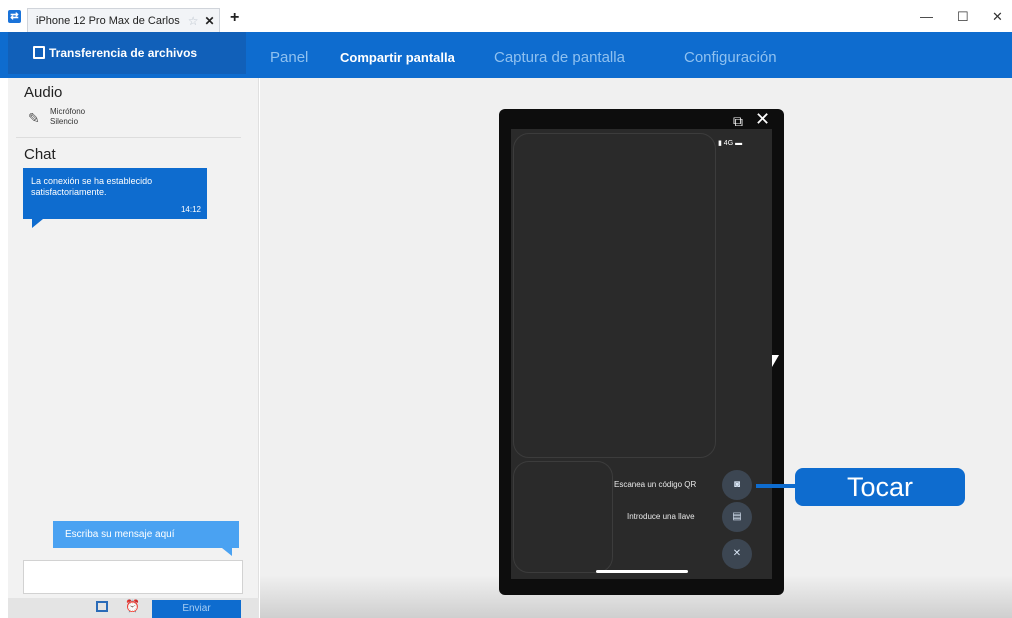 The height and width of the screenshot is (618, 1012). Describe the element at coordinates (397, 57) in the screenshot. I see `tab-compartir-pantalla: Compartir pantalla` at that location.